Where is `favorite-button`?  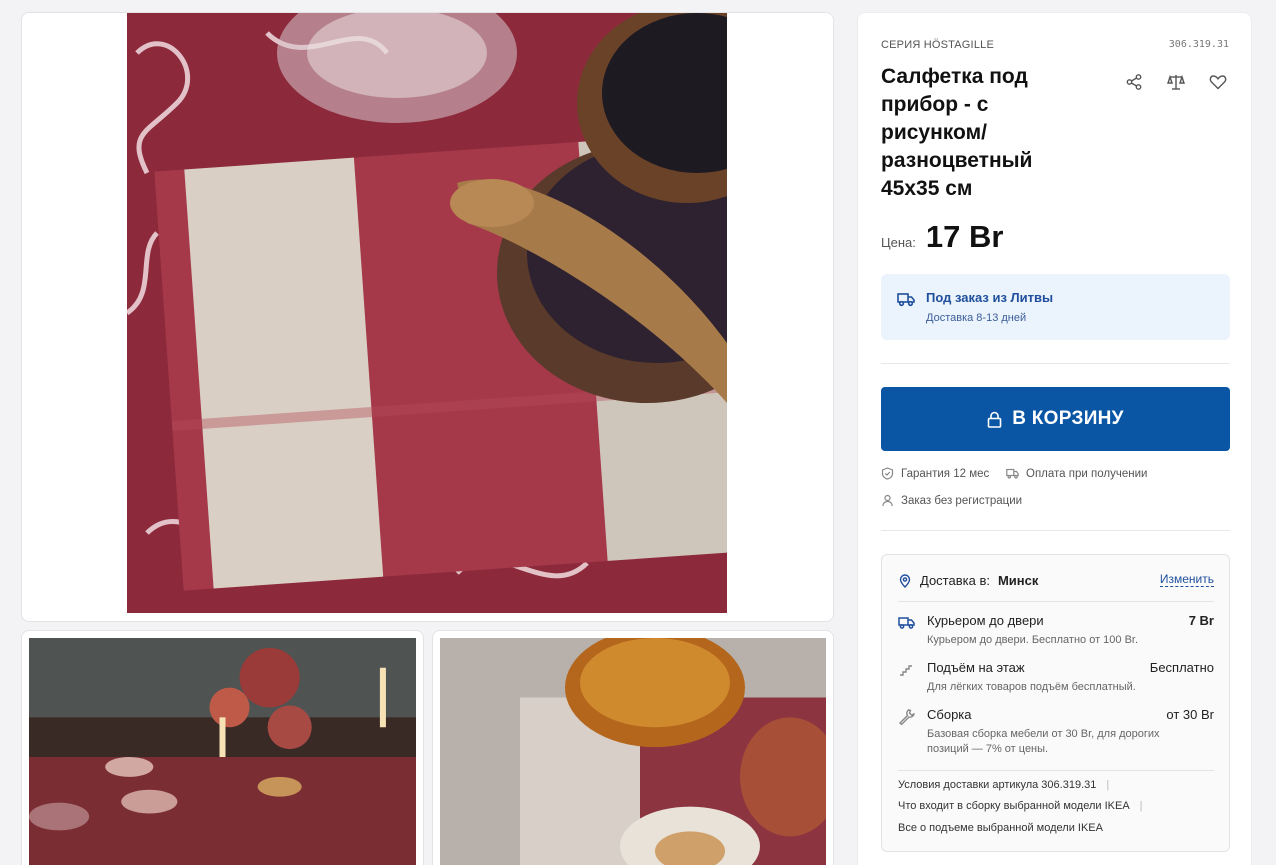
favorite-button is located at coordinates (1218, 82).